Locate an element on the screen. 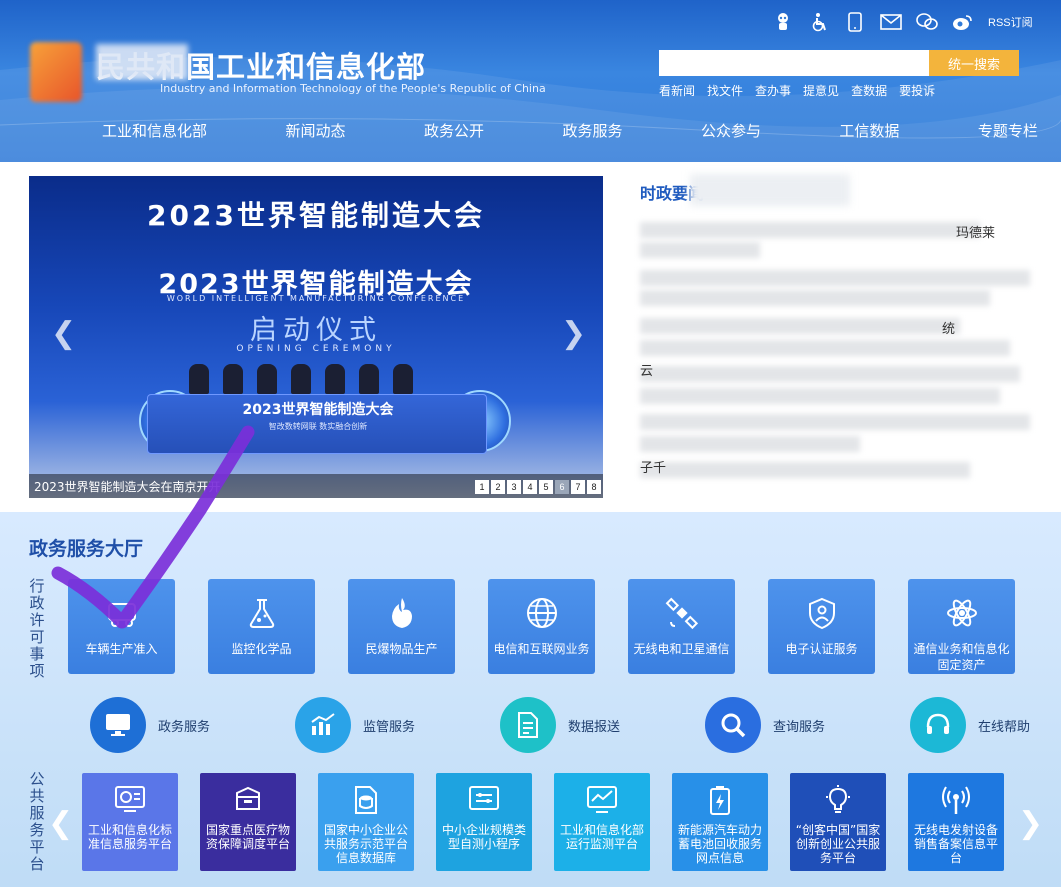 The image size is (1061, 887). nav-item-public-participation: 公众参与 is located at coordinates (731, 130).